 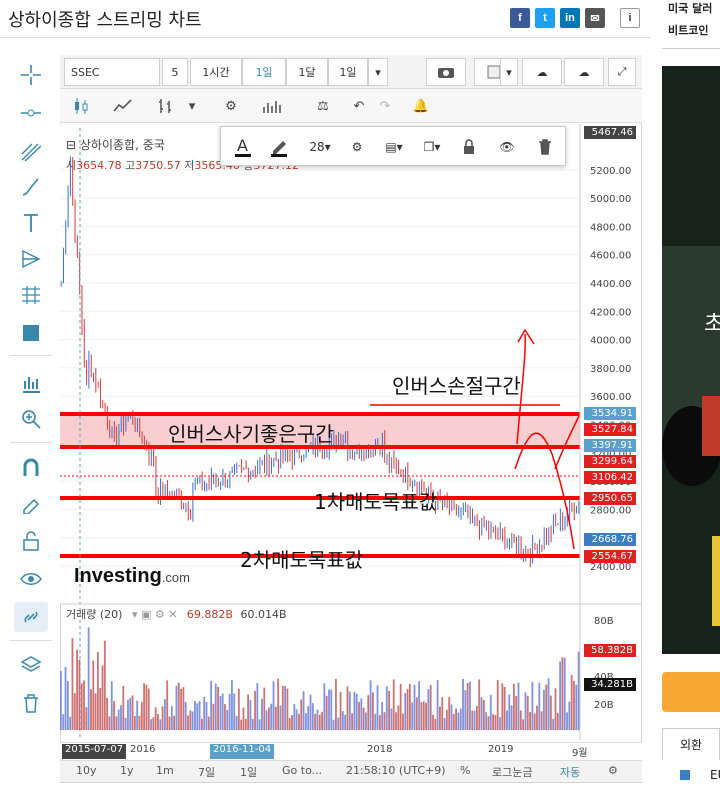 What do you see at coordinates (71, 145) in the screenshot?
I see `collapse-icon: ⊟` at bounding box center [71, 145].